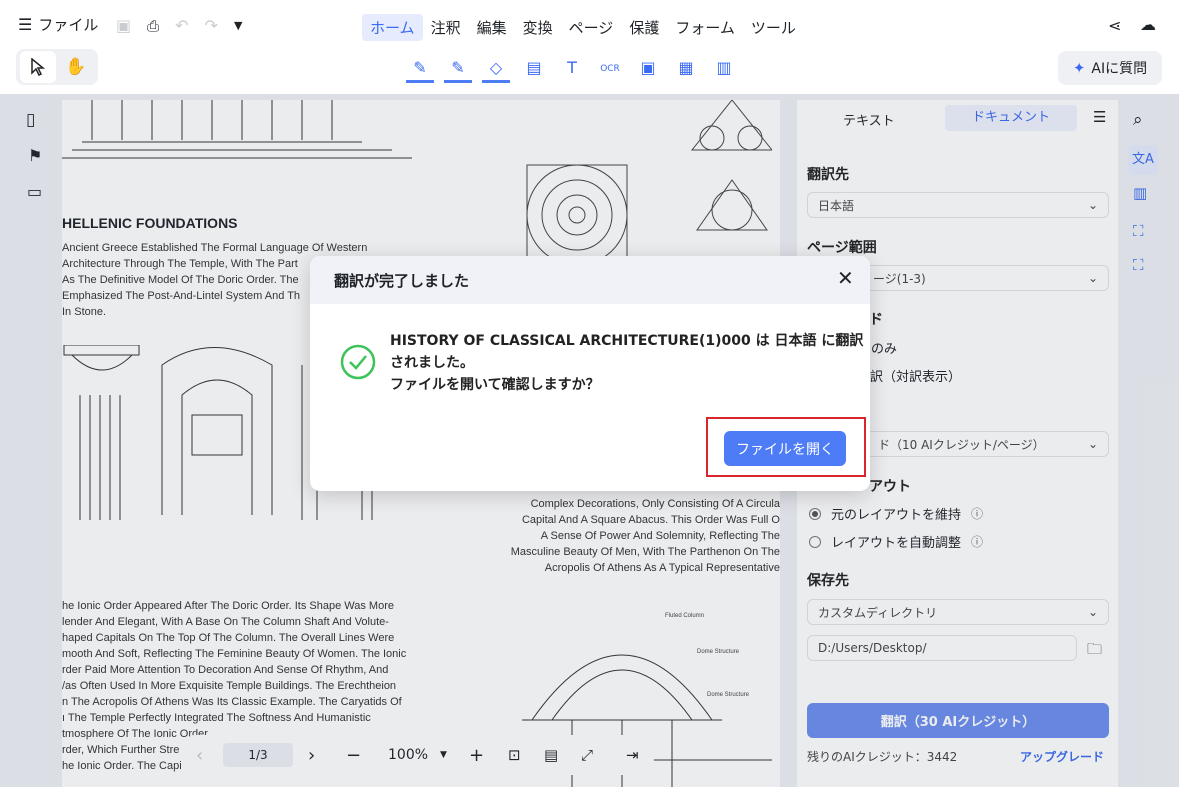 The image size is (1179, 787). I want to click on select-tool-button, so click(38, 67).